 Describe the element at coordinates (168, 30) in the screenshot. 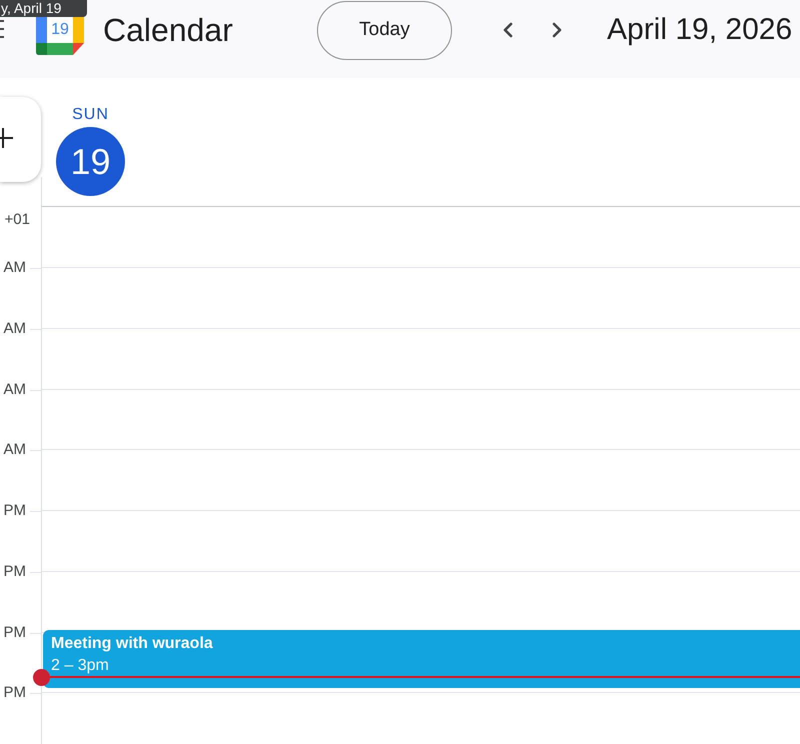

I see `app-title: Calendar` at that location.